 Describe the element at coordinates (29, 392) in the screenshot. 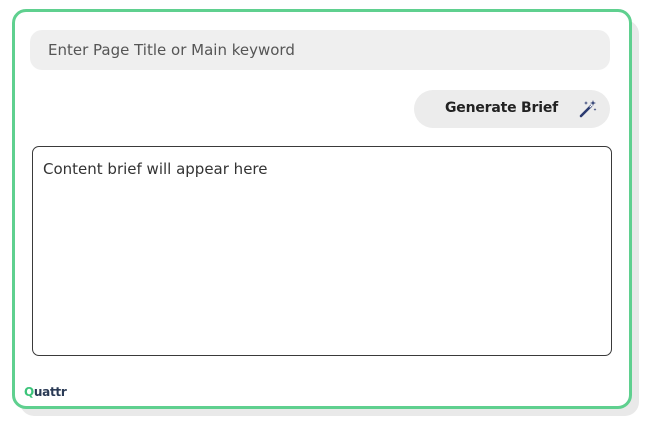

I see `logo-initial: Q` at that location.